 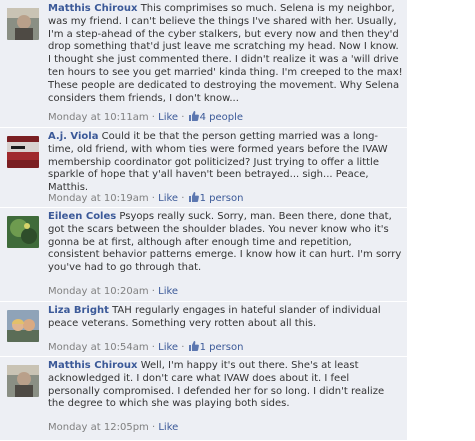 I want to click on comment-meta: Monday at 12:05pm · Like, so click(x=113, y=428).